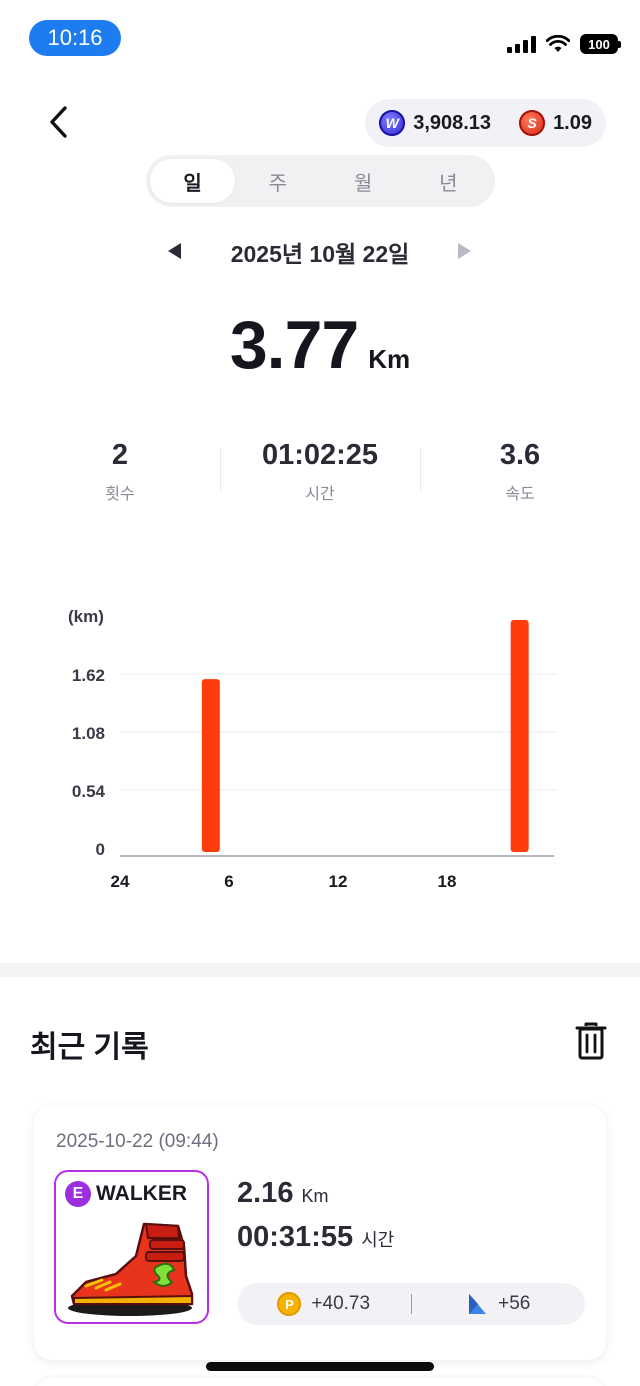 This screenshot has height=1386, width=640. I want to click on reward-gems-value: +56, so click(514, 1303).